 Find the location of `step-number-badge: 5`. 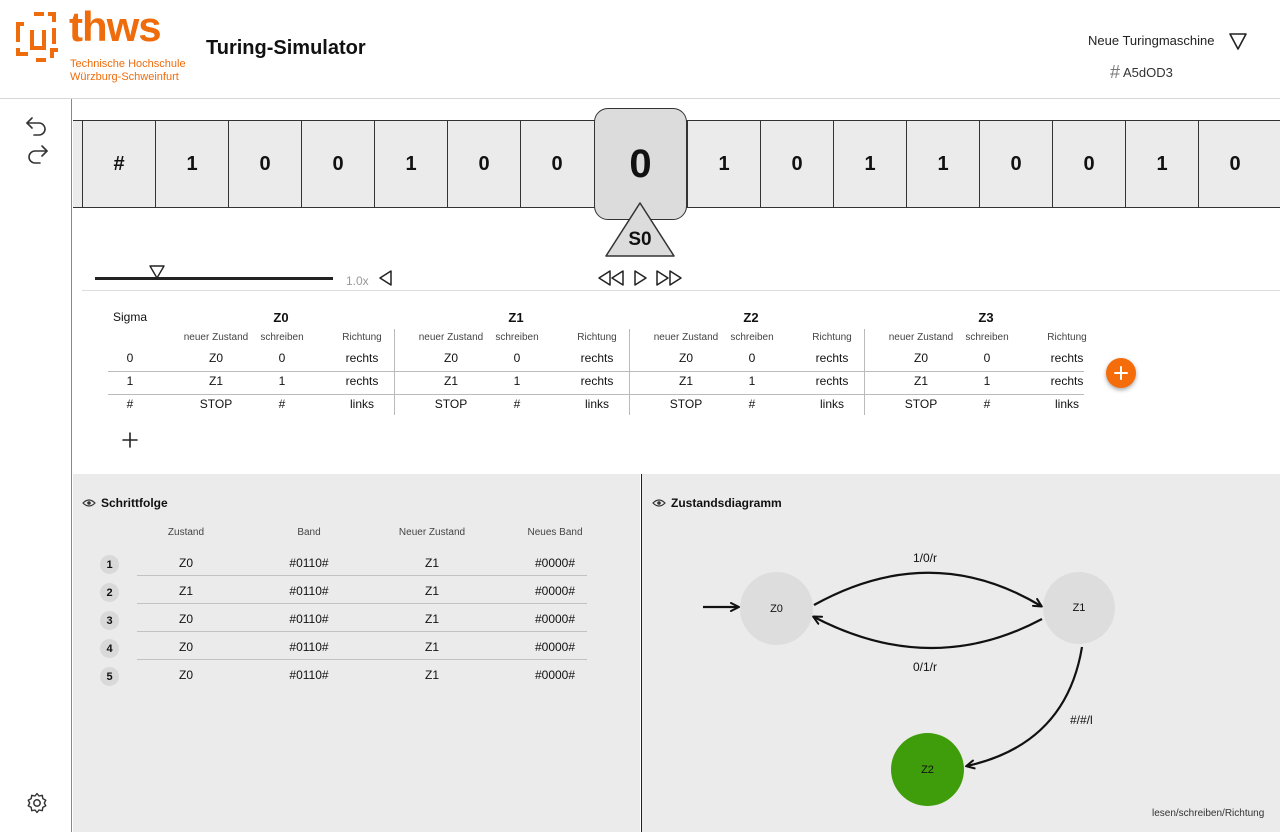

step-number-badge: 5 is located at coordinates (109, 676).